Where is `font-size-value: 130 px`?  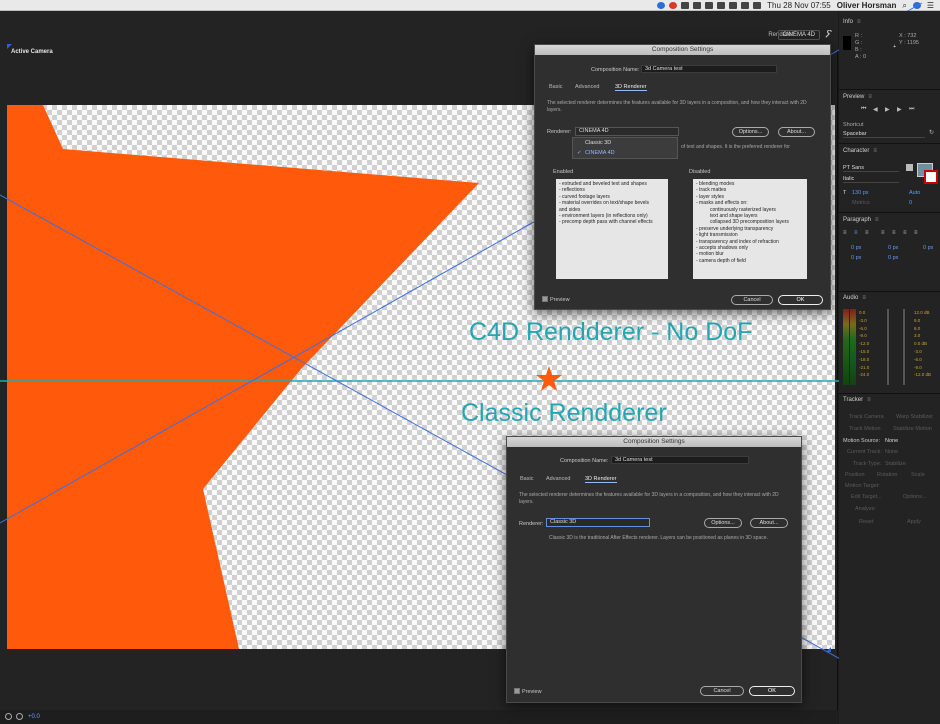
font-size-value: 130 px is located at coordinates (860, 193).